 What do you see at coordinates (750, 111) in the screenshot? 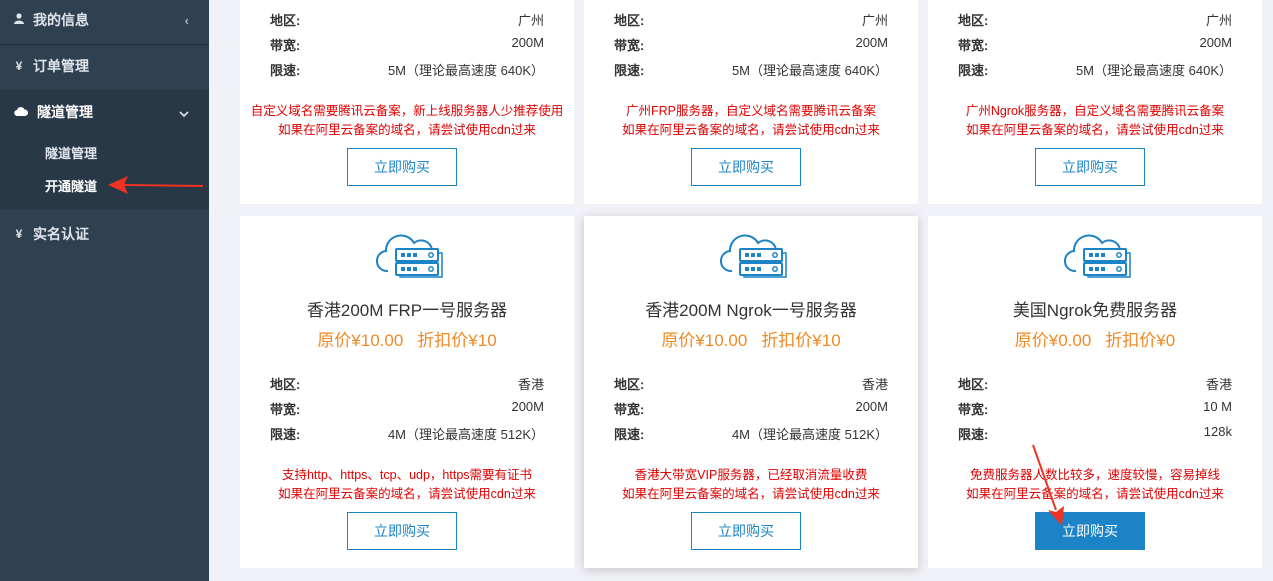
I see `notice-text: 广州FRP服务器，自定义域名需要腾讯云备案` at bounding box center [750, 111].